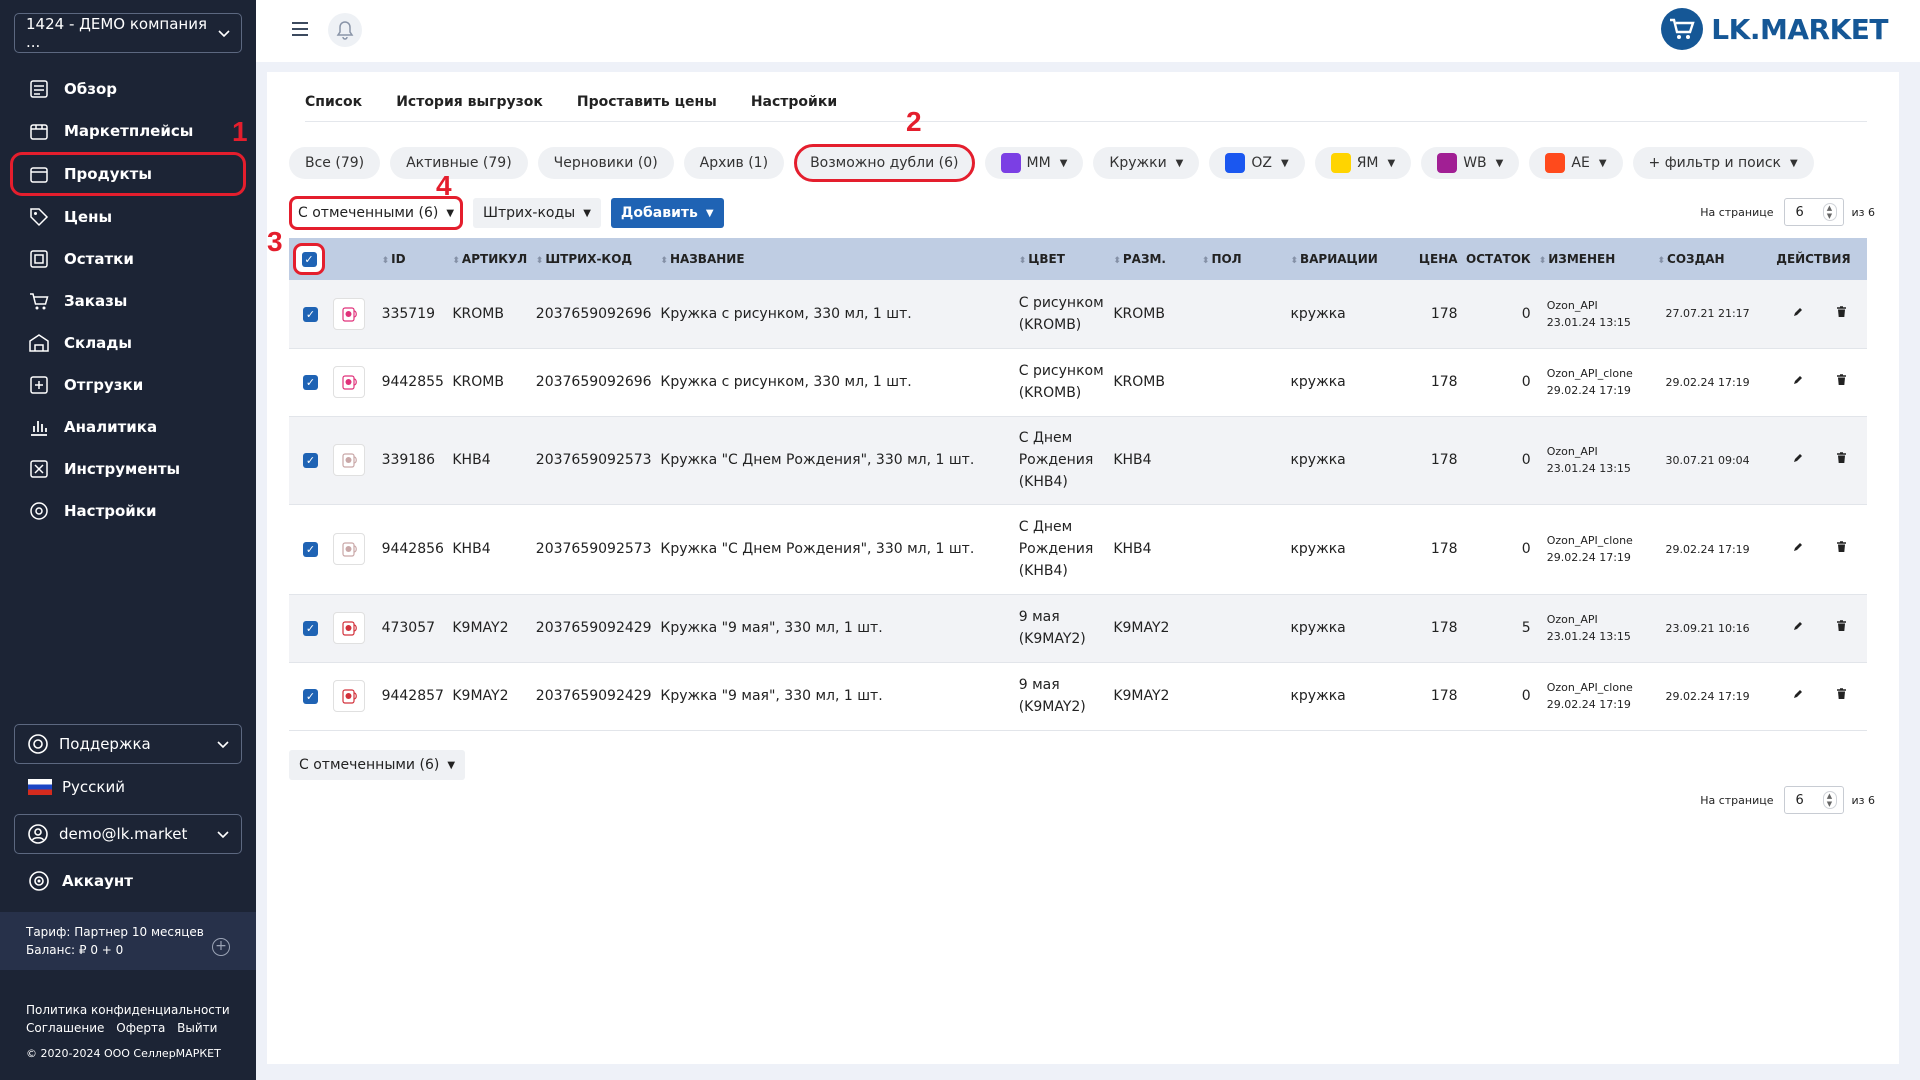 Image resolution: width=1920 pixels, height=1080 pixels. Describe the element at coordinates (605, 163) in the screenshot. I see `filter-chip-2: Черновики (0)` at that location.